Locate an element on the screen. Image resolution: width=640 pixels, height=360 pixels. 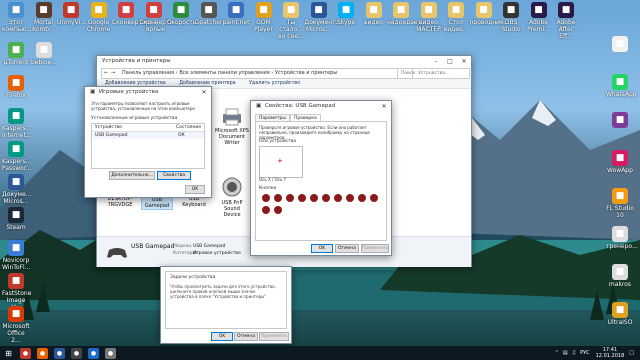
notifications-icon: □ is located at coordinates (631, 353).